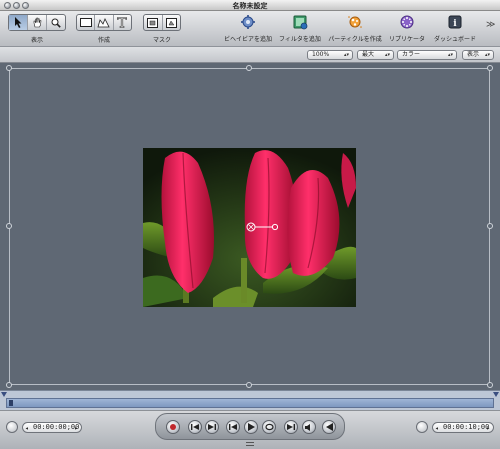  I want to click on svg-text: i, so click(455, 24).